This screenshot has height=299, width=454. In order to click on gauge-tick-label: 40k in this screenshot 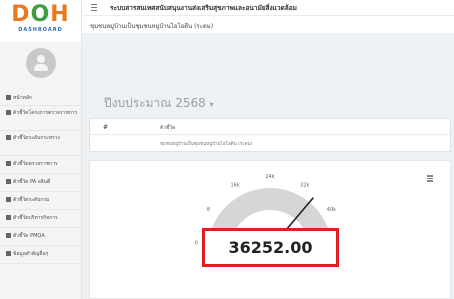, I will do `click(331, 210)`.